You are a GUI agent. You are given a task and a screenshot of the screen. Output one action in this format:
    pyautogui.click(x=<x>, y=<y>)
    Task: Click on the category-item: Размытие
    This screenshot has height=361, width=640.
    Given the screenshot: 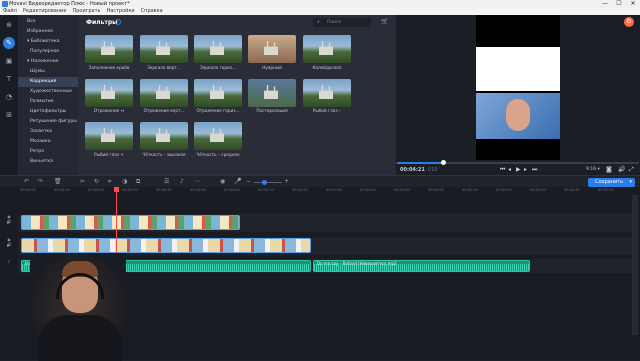 What is the action you would take?
    pyautogui.click(x=48, y=102)
    